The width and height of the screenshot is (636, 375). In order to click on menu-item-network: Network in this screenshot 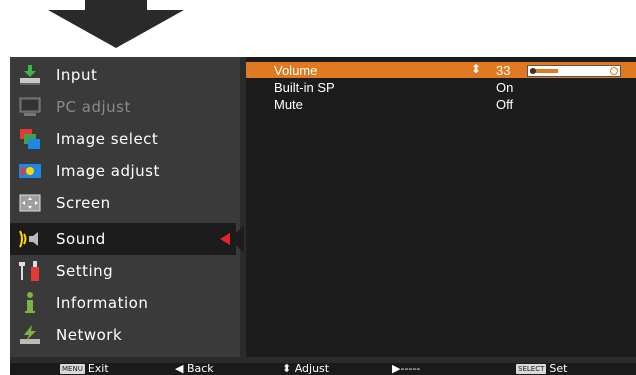, I will do `click(125, 335)`.